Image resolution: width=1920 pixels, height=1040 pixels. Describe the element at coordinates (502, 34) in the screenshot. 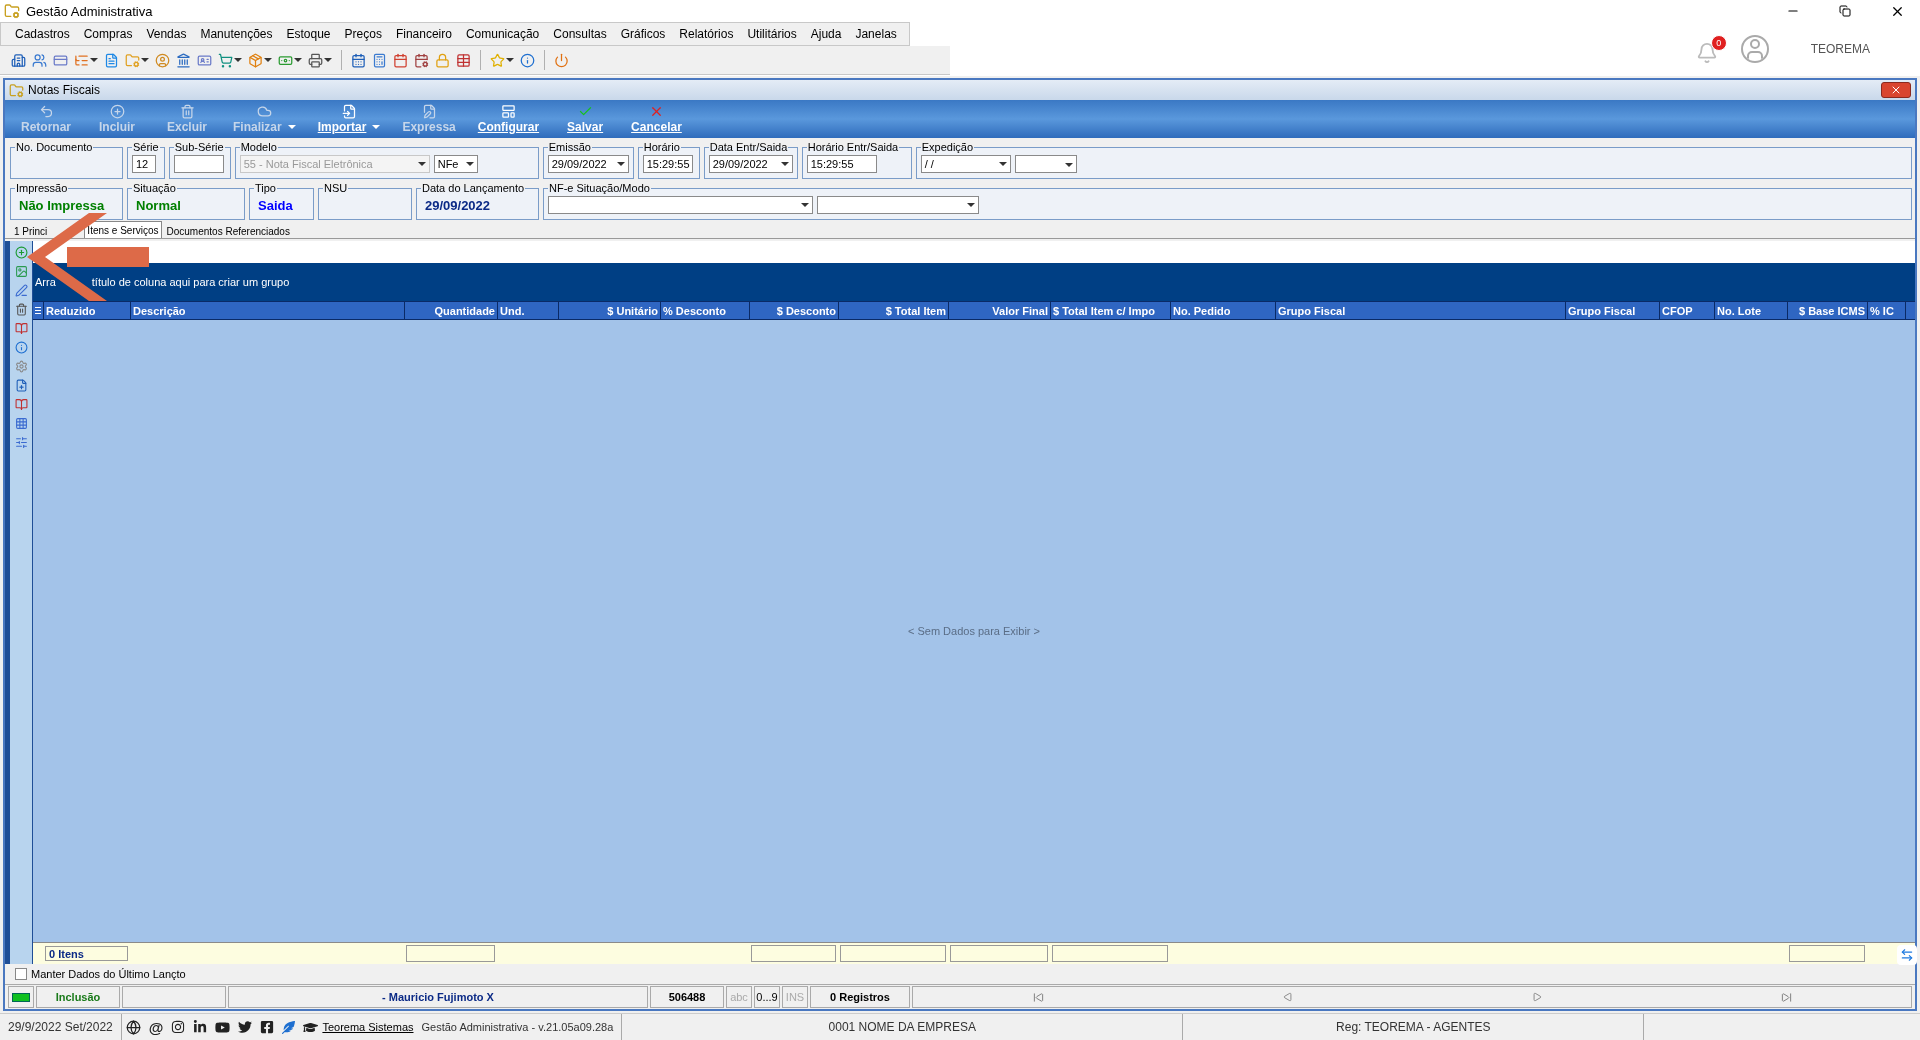

I see `menu-item: Comunicação` at that location.